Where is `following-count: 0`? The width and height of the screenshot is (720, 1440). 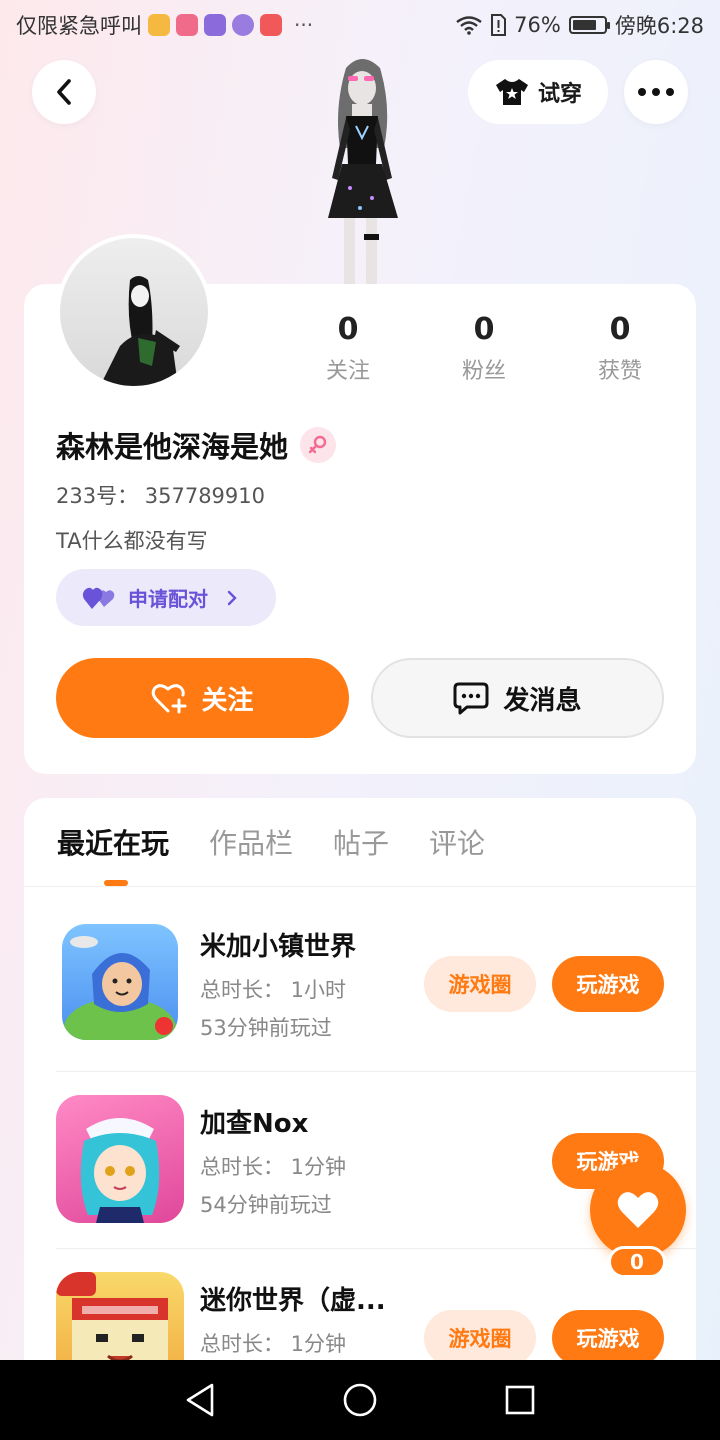 following-count: 0 is located at coordinates (348, 329).